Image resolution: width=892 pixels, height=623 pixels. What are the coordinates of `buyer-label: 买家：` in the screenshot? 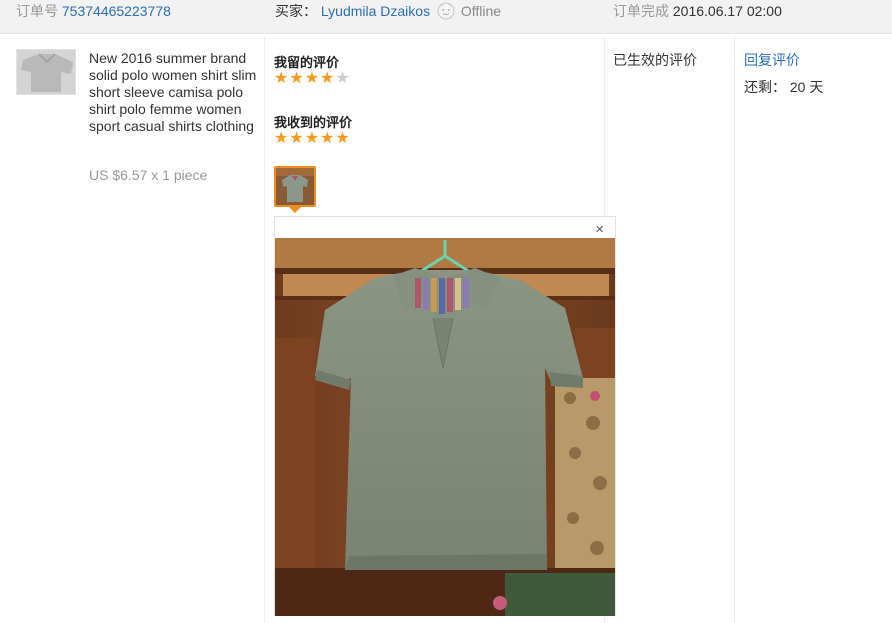 It's located at (296, 11).